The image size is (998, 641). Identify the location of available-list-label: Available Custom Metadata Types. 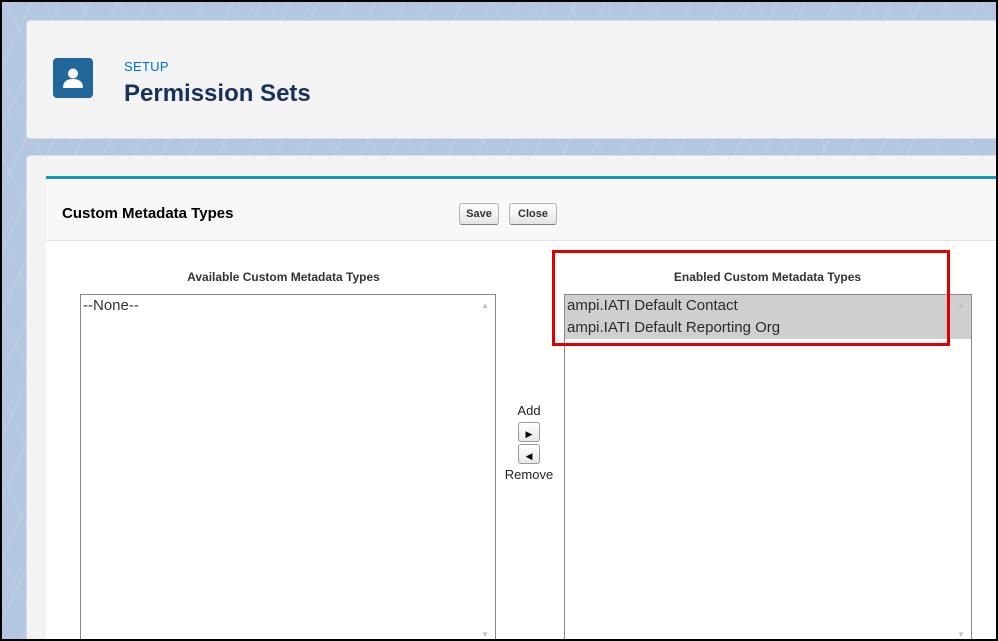
(283, 277).